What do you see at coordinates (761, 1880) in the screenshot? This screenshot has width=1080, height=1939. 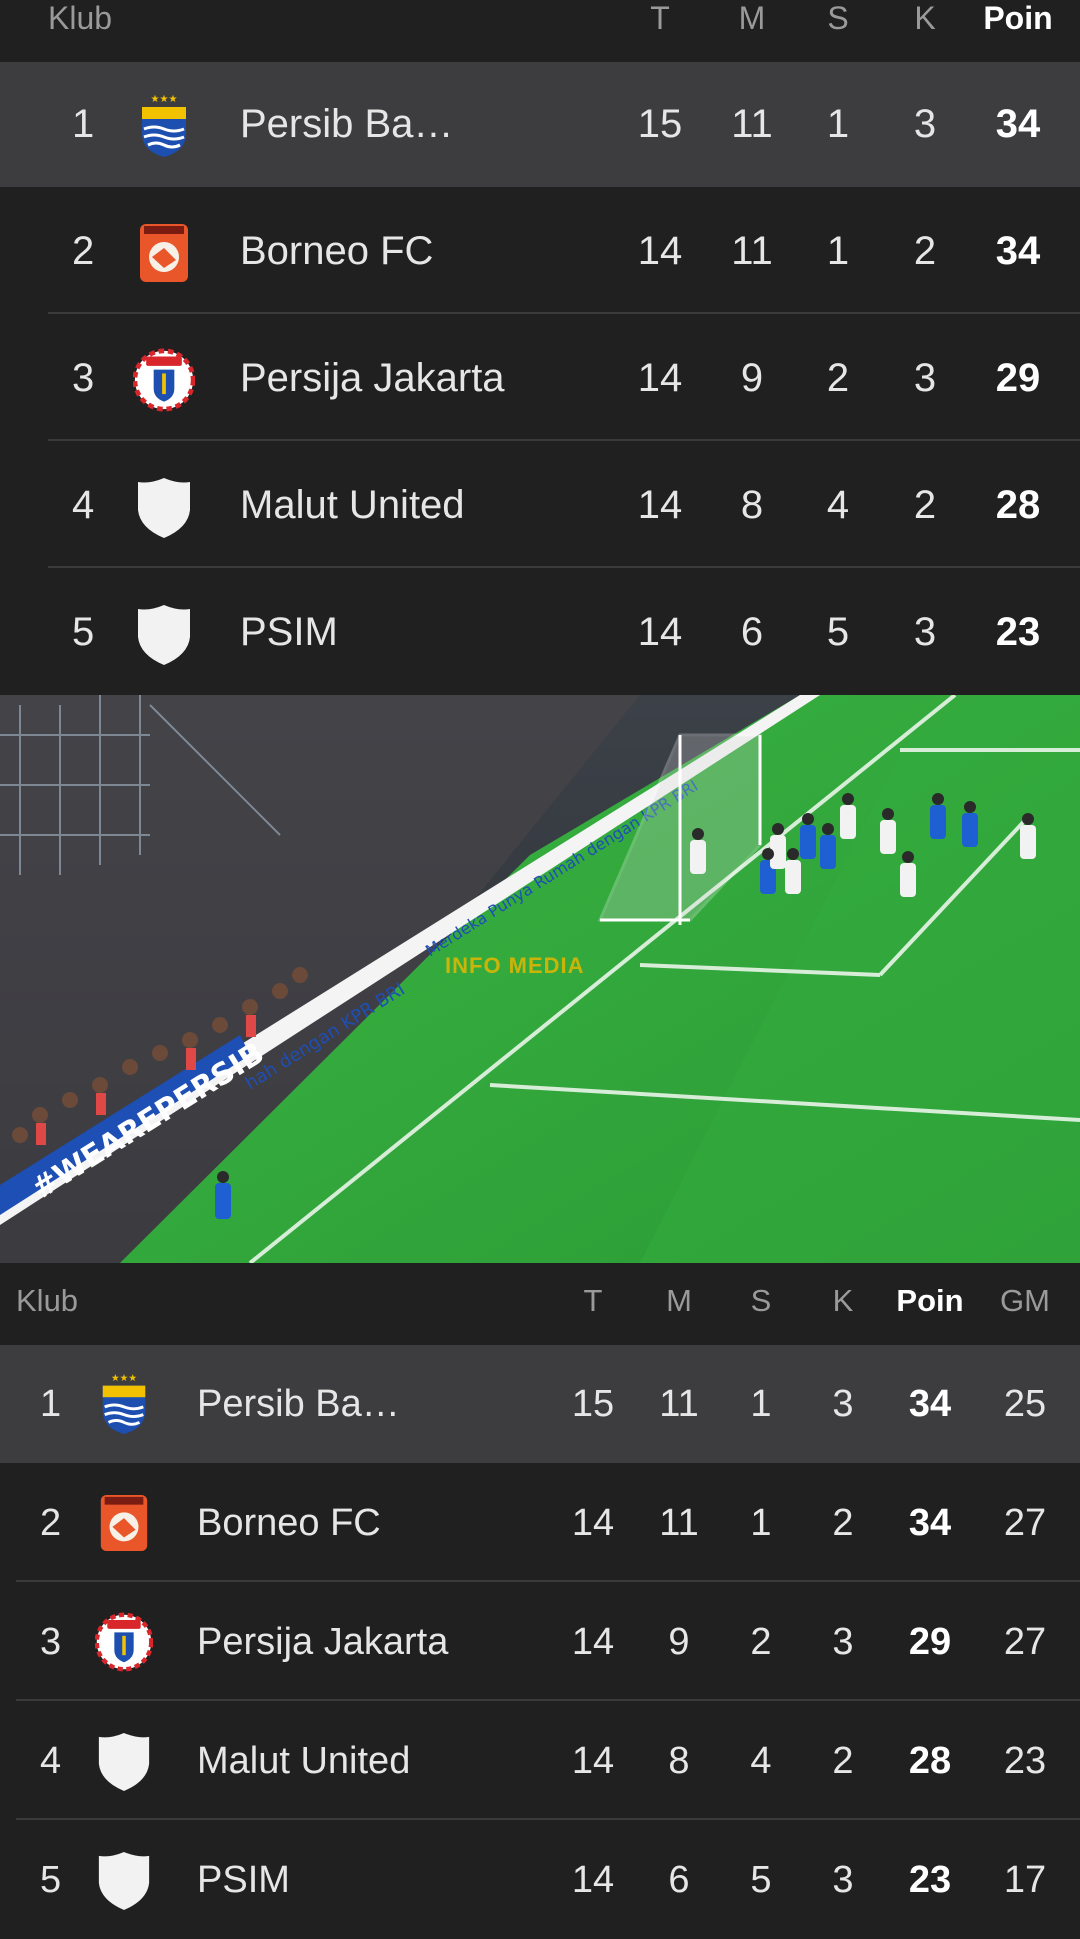 I see `drawn: 5` at bounding box center [761, 1880].